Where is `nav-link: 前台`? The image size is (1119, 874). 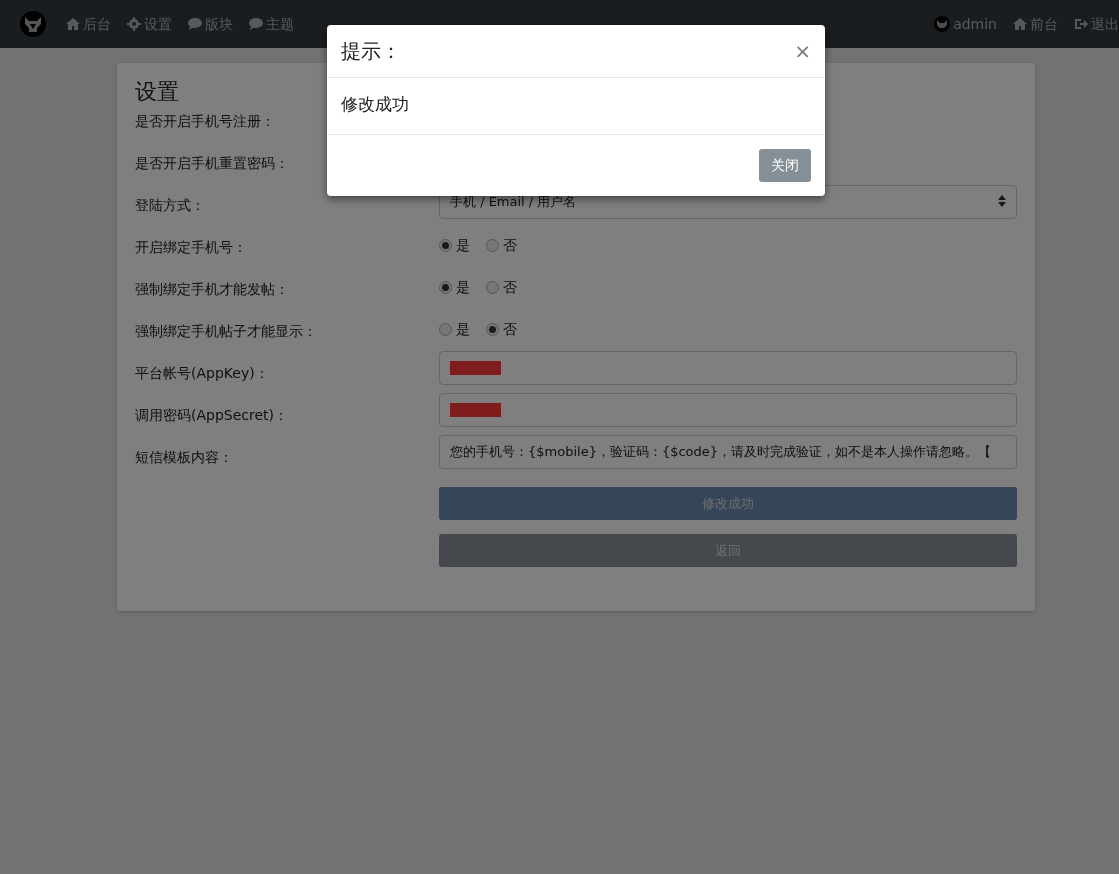
nav-link: 前台 is located at coordinates (1035, 24).